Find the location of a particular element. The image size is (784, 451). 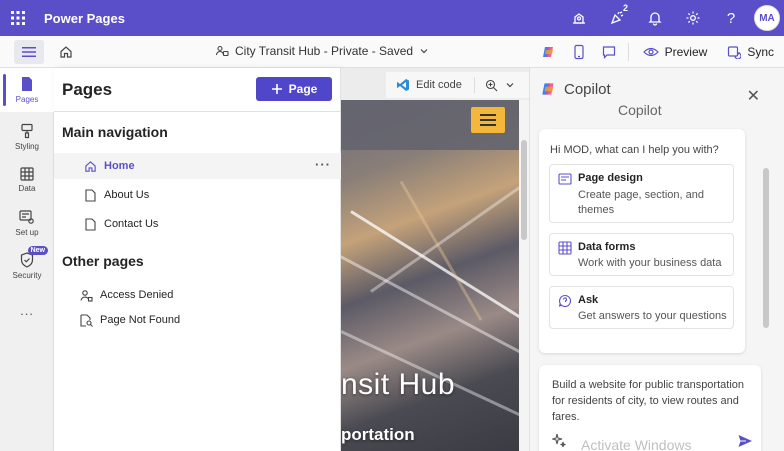

rail-item-styling: Styling is located at coordinates (27, 137).